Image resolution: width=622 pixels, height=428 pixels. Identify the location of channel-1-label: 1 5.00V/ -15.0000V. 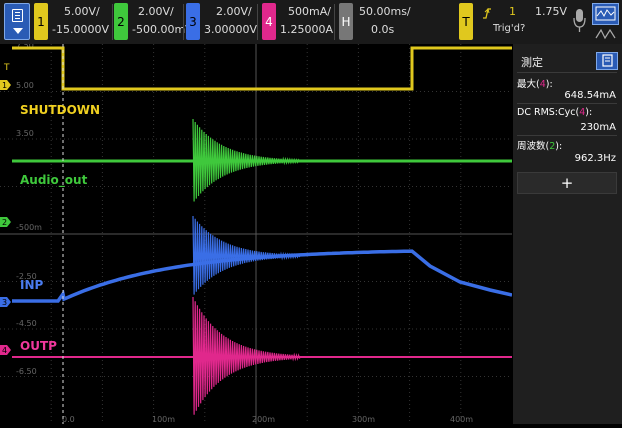
(75, 21).